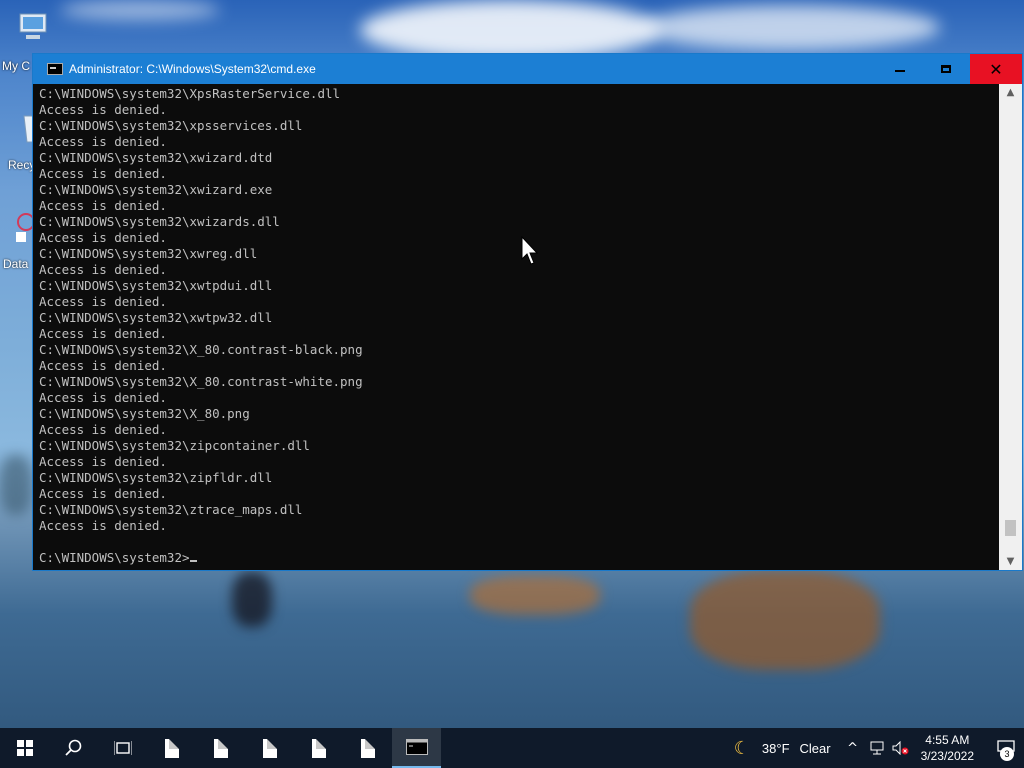 The width and height of the screenshot is (1024, 768). I want to click on console-prompt-line: C:\WINDOWS\system32>, so click(519, 558).